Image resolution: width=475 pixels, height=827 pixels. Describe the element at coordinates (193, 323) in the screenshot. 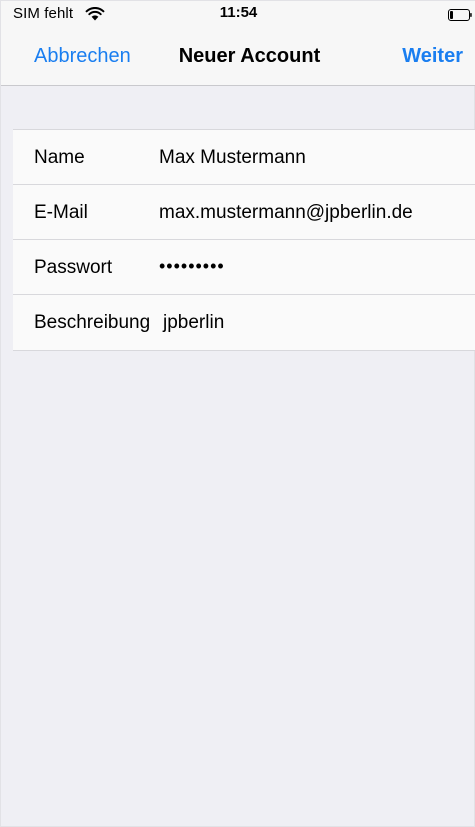

I see `description-field: jpberlin` at that location.